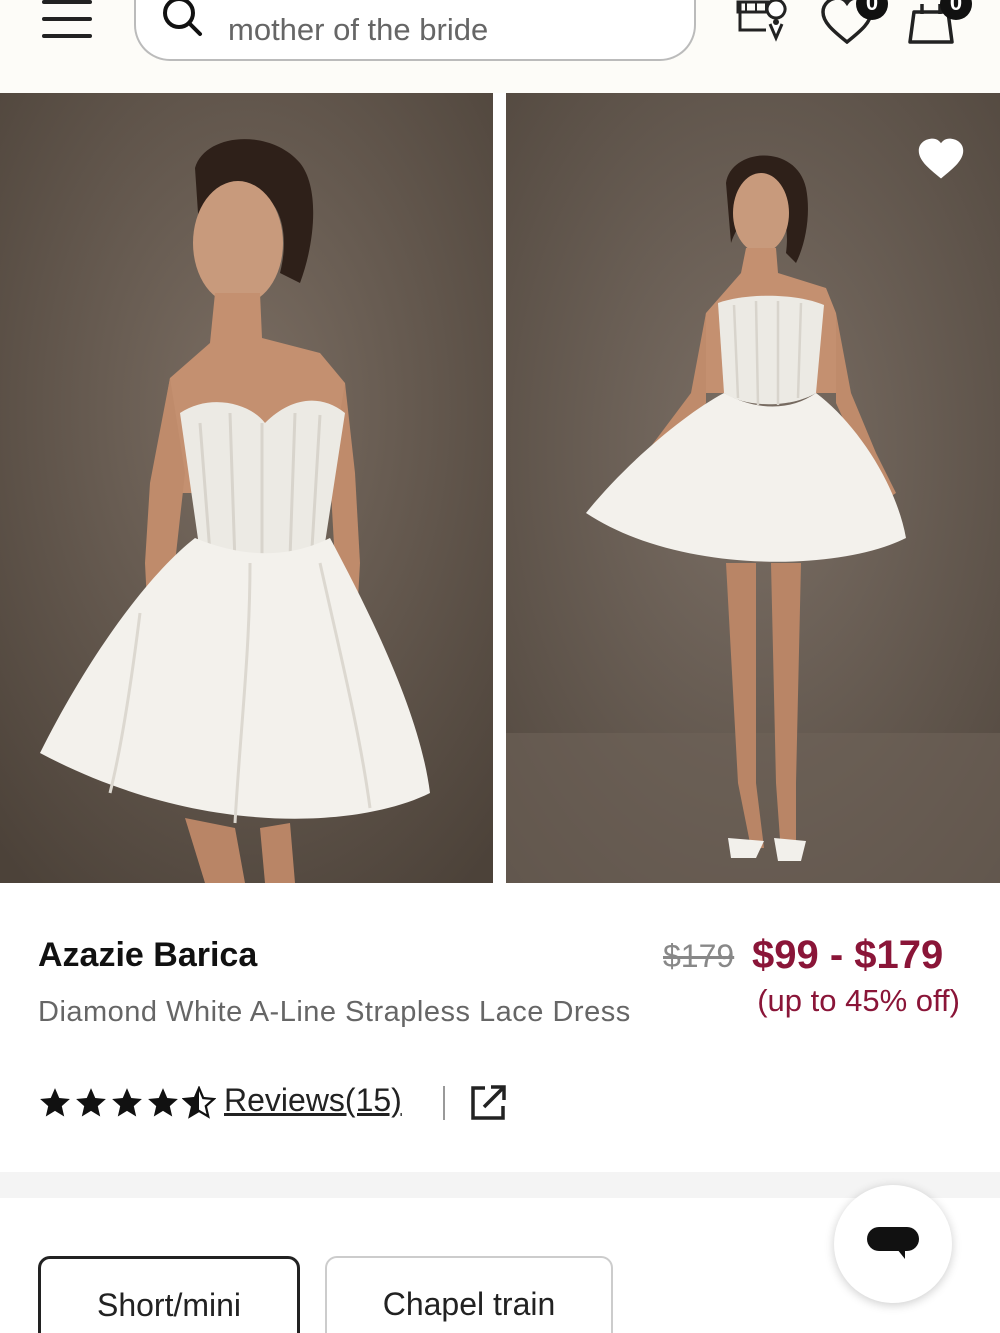  I want to click on search-bar, so click(415, 30).